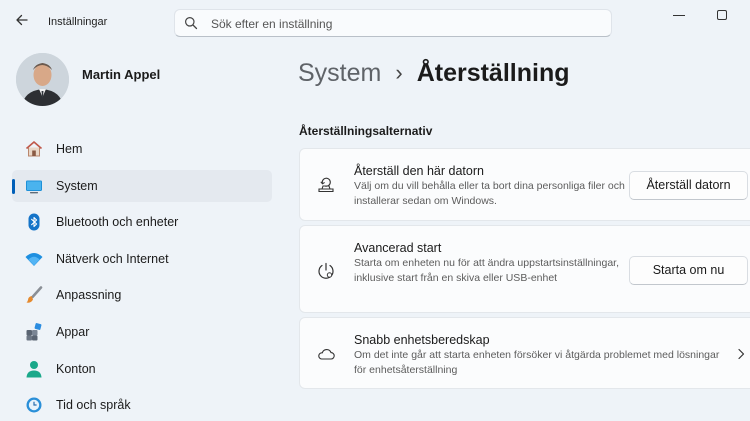 This screenshot has width=750, height=421. Describe the element at coordinates (121, 74) in the screenshot. I see `user-name: Martin Appel` at that location.